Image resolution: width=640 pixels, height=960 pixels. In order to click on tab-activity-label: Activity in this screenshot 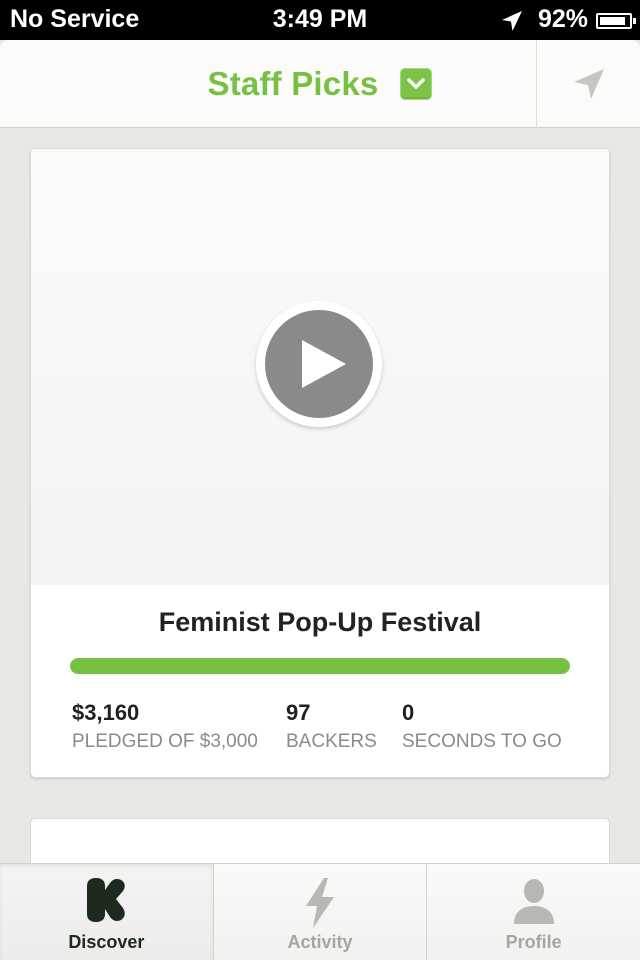, I will do `click(320, 942)`.